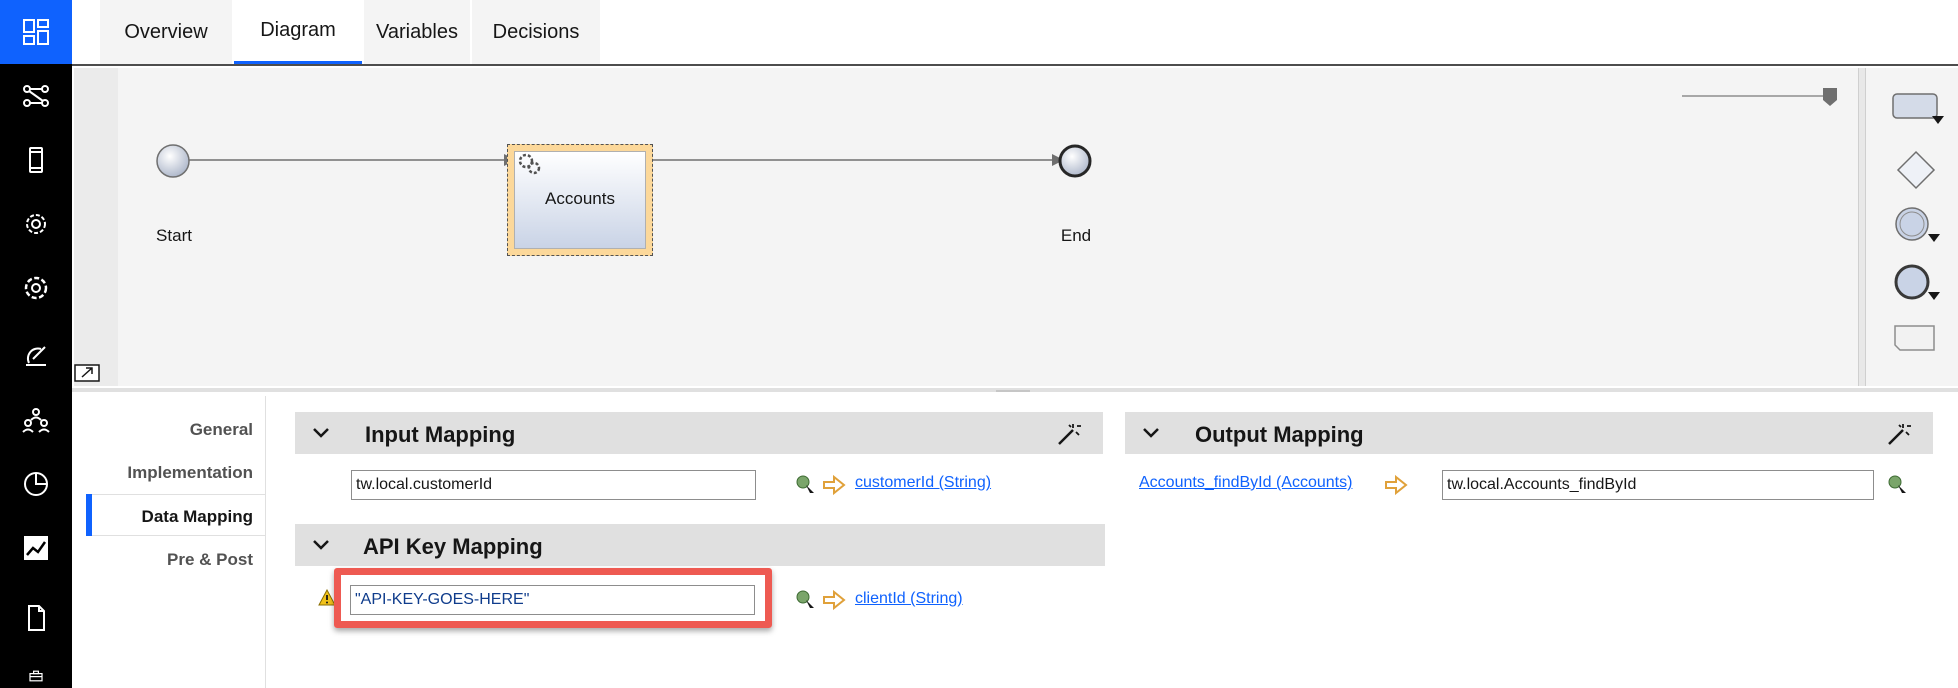 The image size is (1958, 688). Describe the element at coordinates (923, 483) in the screenshot. I see `input-customerid-link: customerId (String)` at that location.